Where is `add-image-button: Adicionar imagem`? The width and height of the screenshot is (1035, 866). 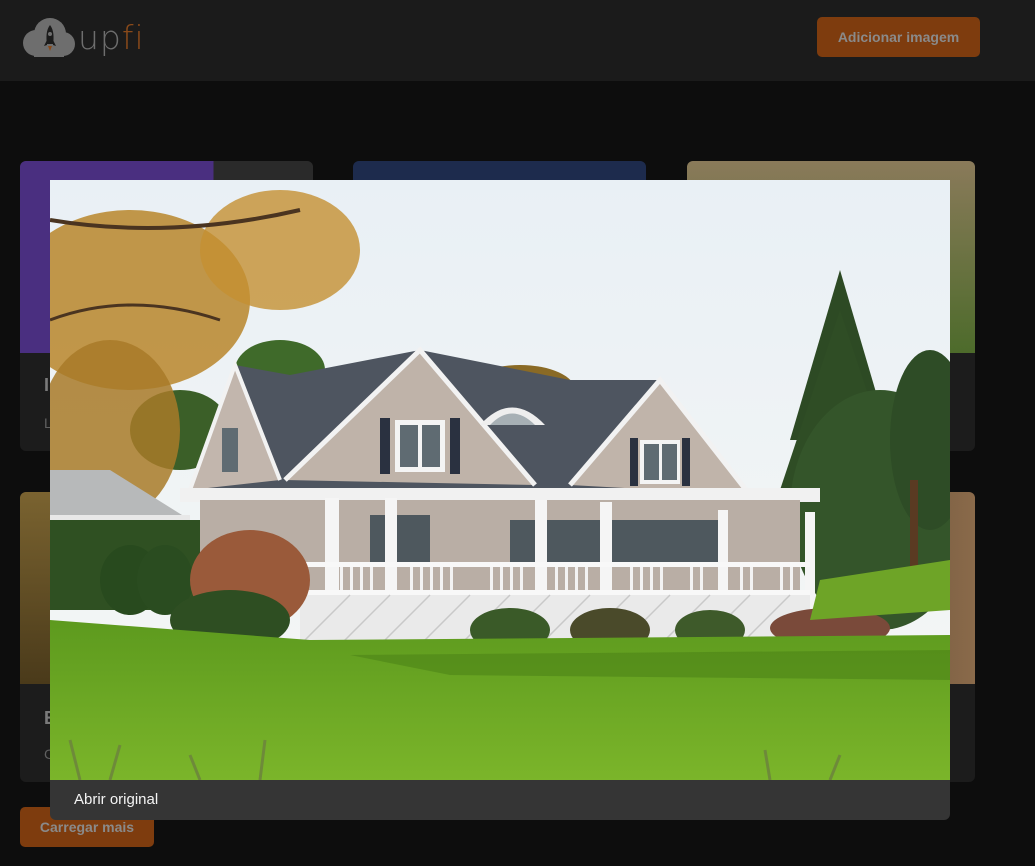 add-image-button: Adicionar imagem is located at coordinates (898, 37).